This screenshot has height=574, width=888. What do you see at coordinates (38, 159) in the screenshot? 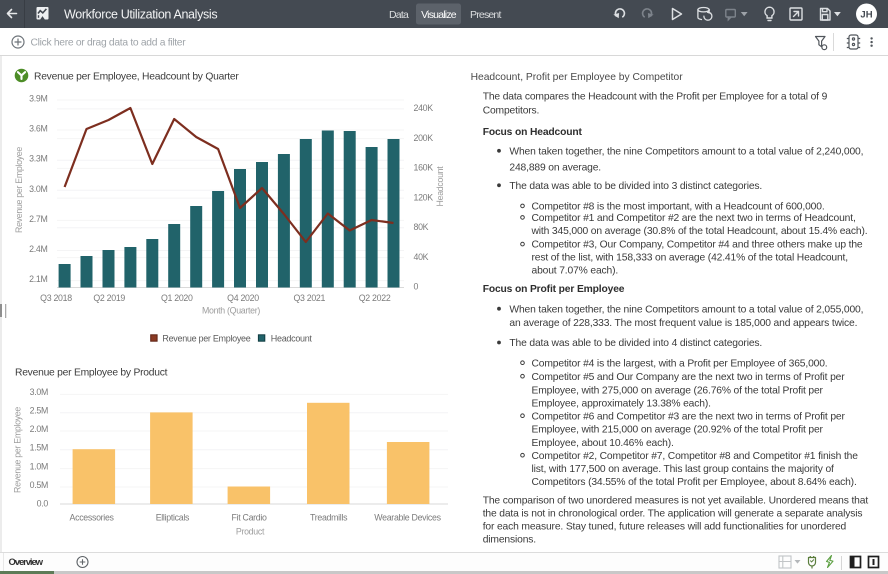
I see `svg-text: 3.3M` at bounding box center [38, 159].